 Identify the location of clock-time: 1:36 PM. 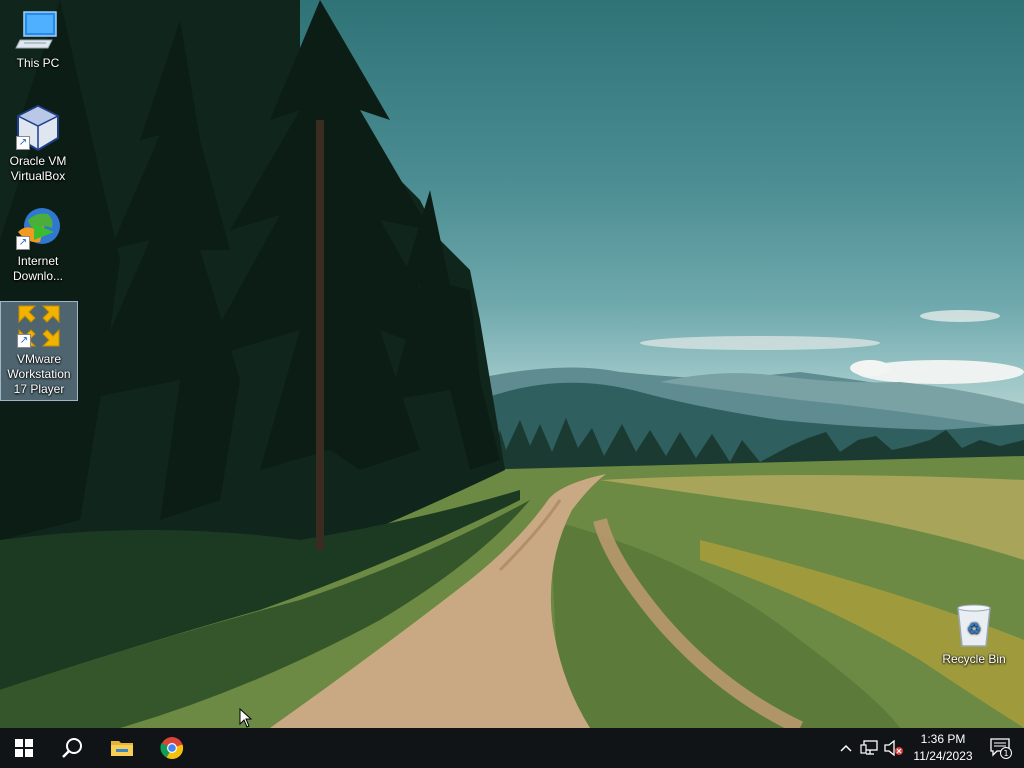
(943, 739).